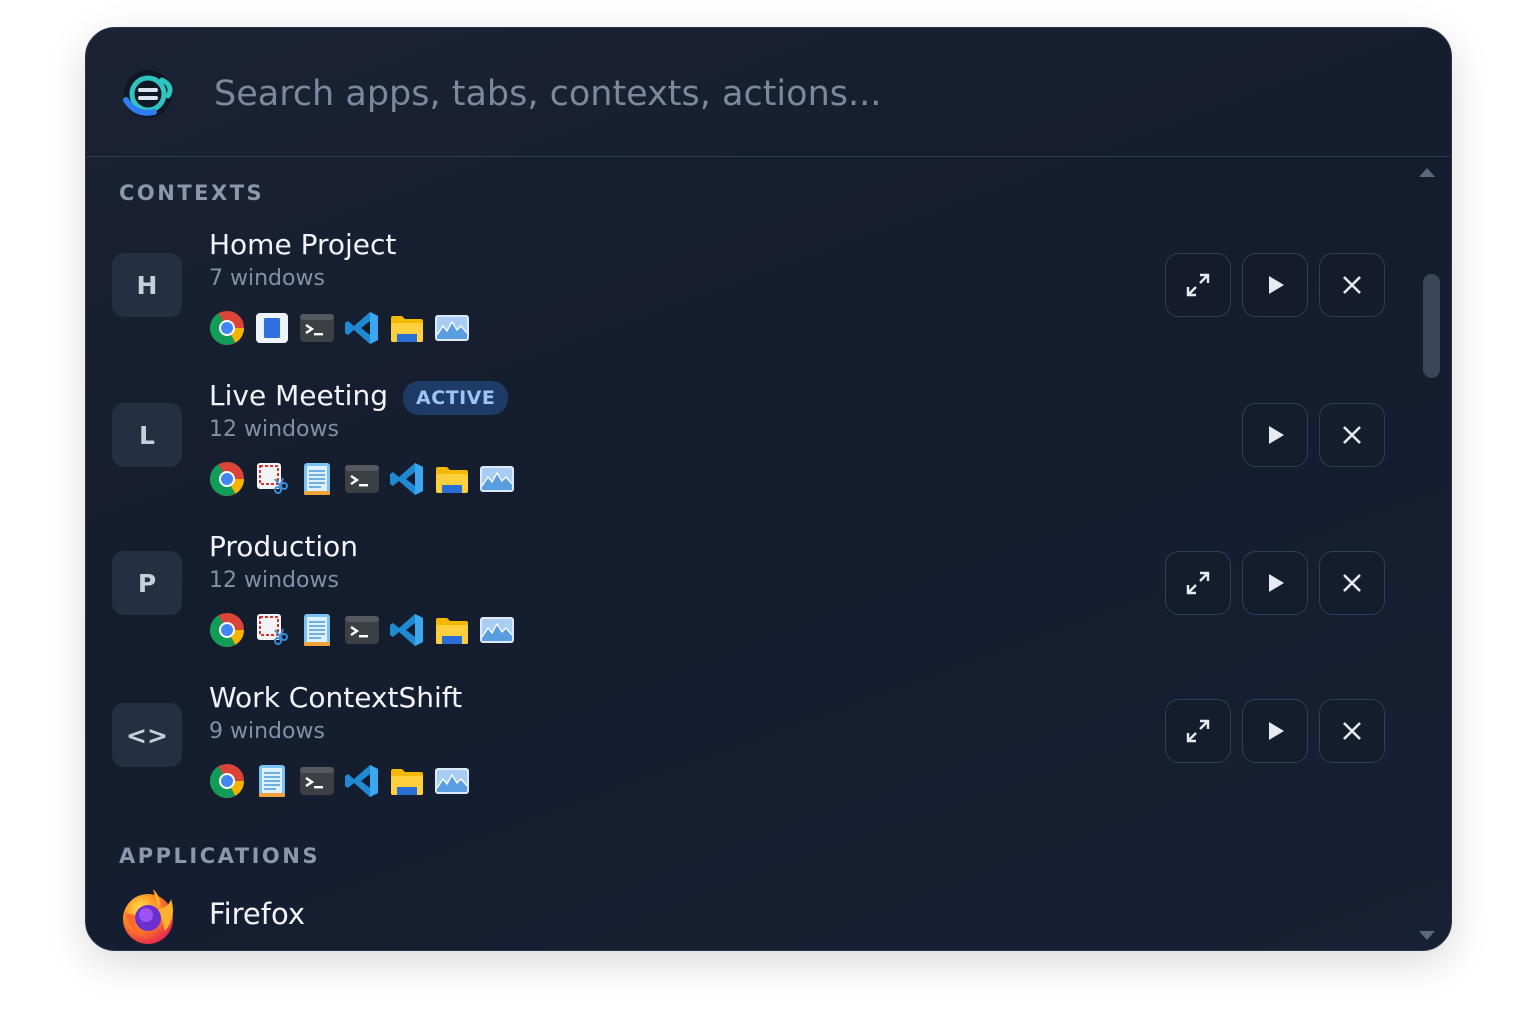 This screenshot has width=1536, height=1024. What do you see at coordinates (456, 398) in the screenshot?
I see `active-status-badge: ACTIVE` at bounding box center [456, 398].